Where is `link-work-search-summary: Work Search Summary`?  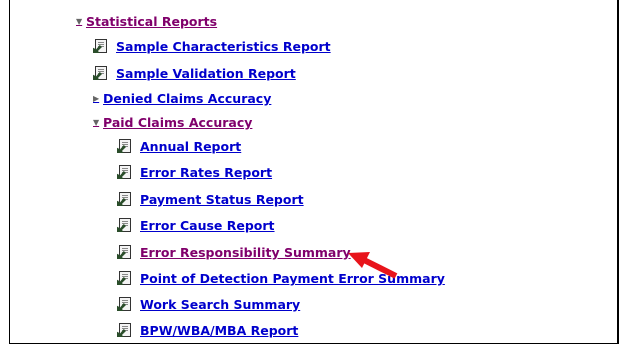 link-work-search-summary: Work Search Summary is located at coordinates (208, 304).